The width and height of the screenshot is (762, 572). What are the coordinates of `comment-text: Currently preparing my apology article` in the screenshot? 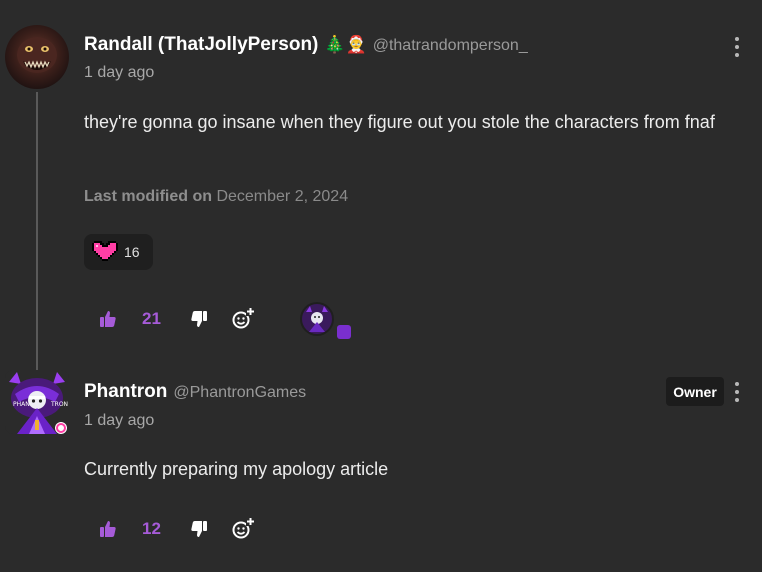 It's located at (236, 469).